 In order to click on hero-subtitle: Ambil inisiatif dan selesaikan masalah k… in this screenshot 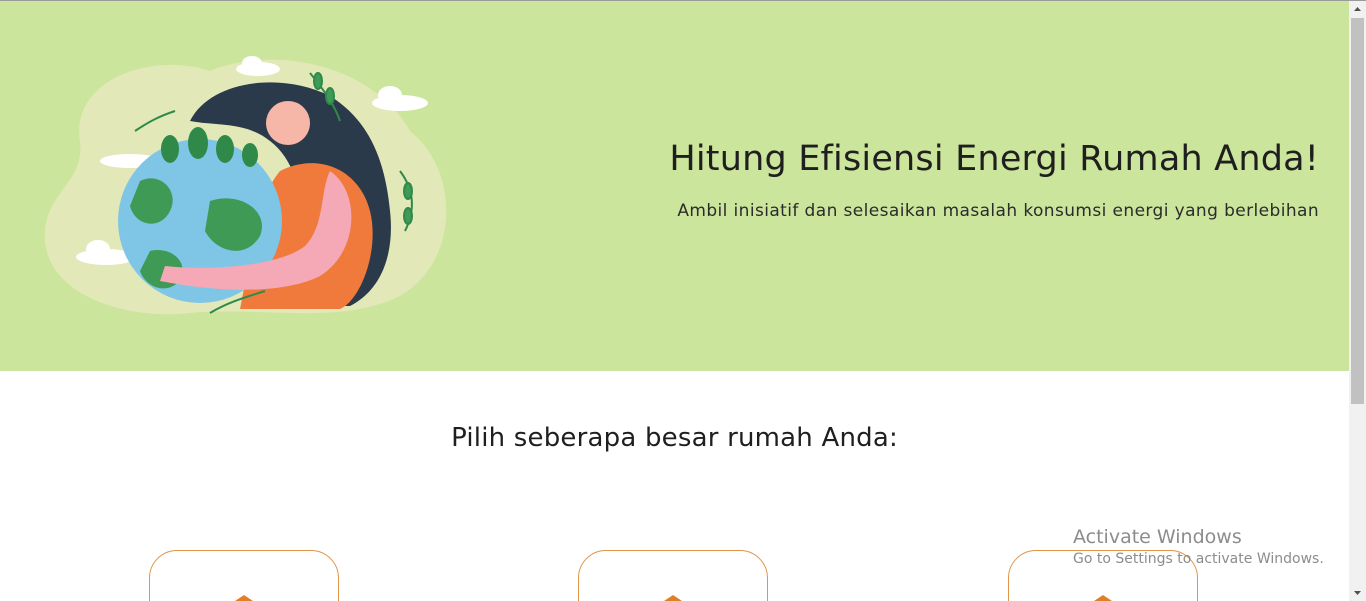, I will do `click(998, 211)`.